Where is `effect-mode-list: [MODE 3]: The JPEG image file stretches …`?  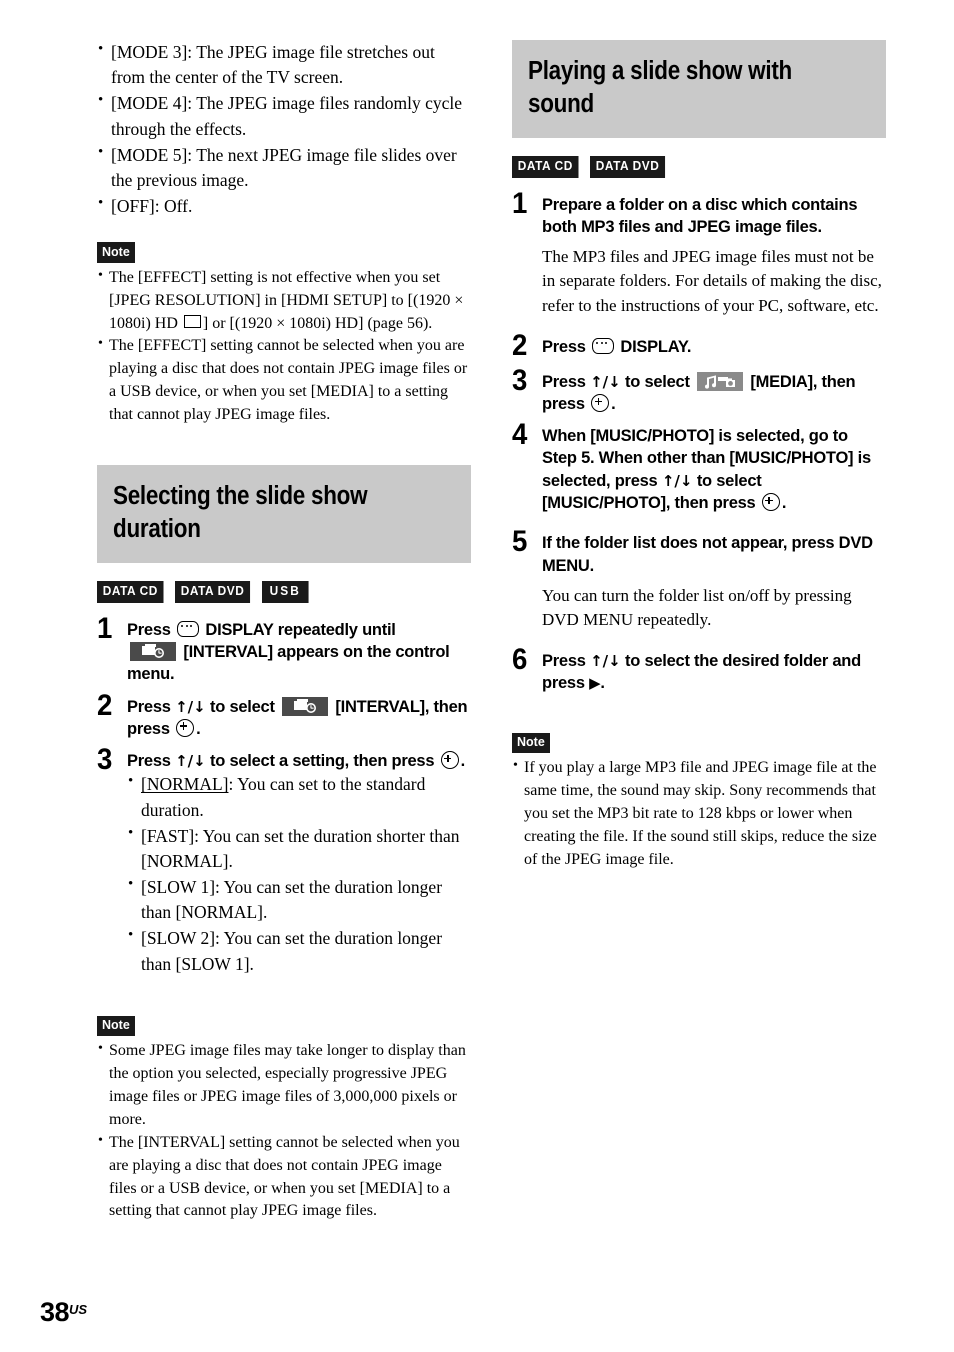
effect-mode-list: [MODE 3]: The JPEG image file stretches … is located at coordinates (284, 129).